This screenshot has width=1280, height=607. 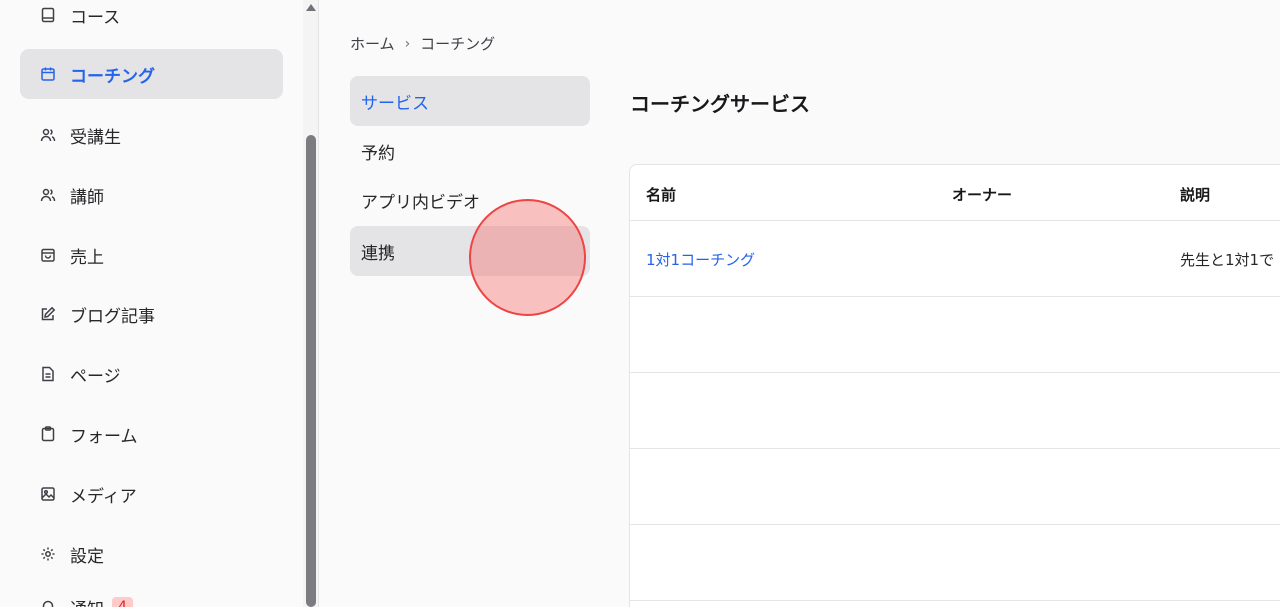 I want to click on notification-count-badge: 4, so click(x=122, y=602).